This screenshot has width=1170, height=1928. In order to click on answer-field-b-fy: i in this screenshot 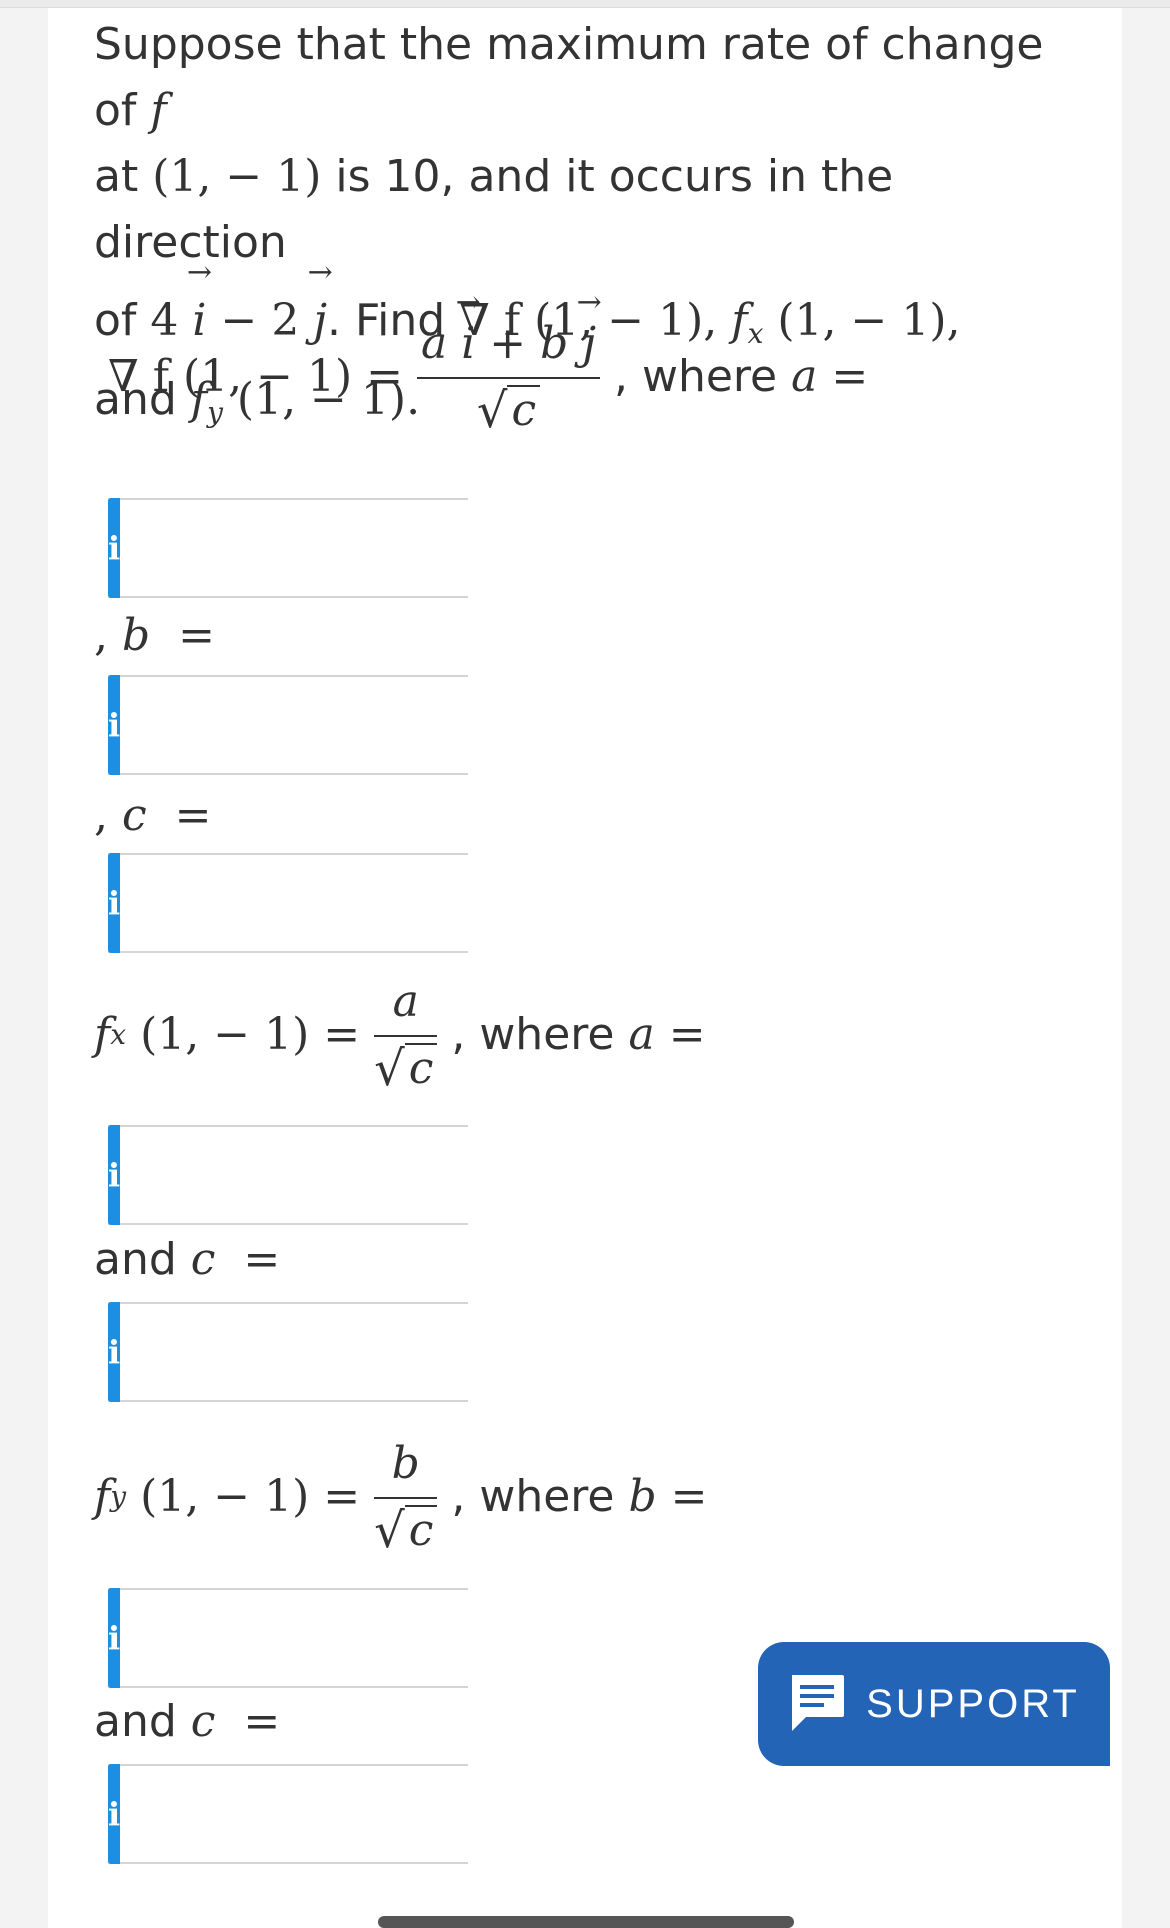, I will do `click(352, 1638)`.